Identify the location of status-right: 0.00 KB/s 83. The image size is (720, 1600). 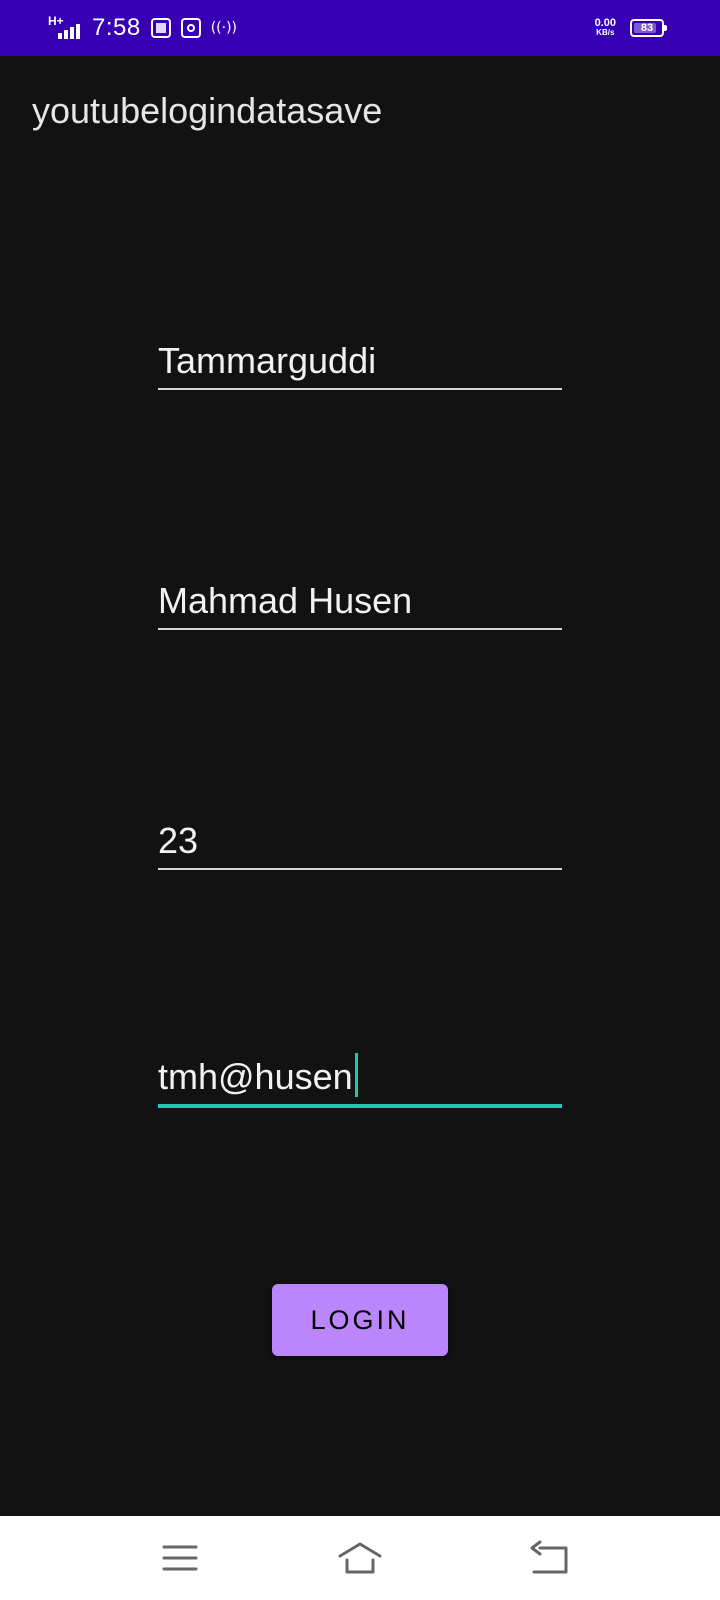
(631, 28).